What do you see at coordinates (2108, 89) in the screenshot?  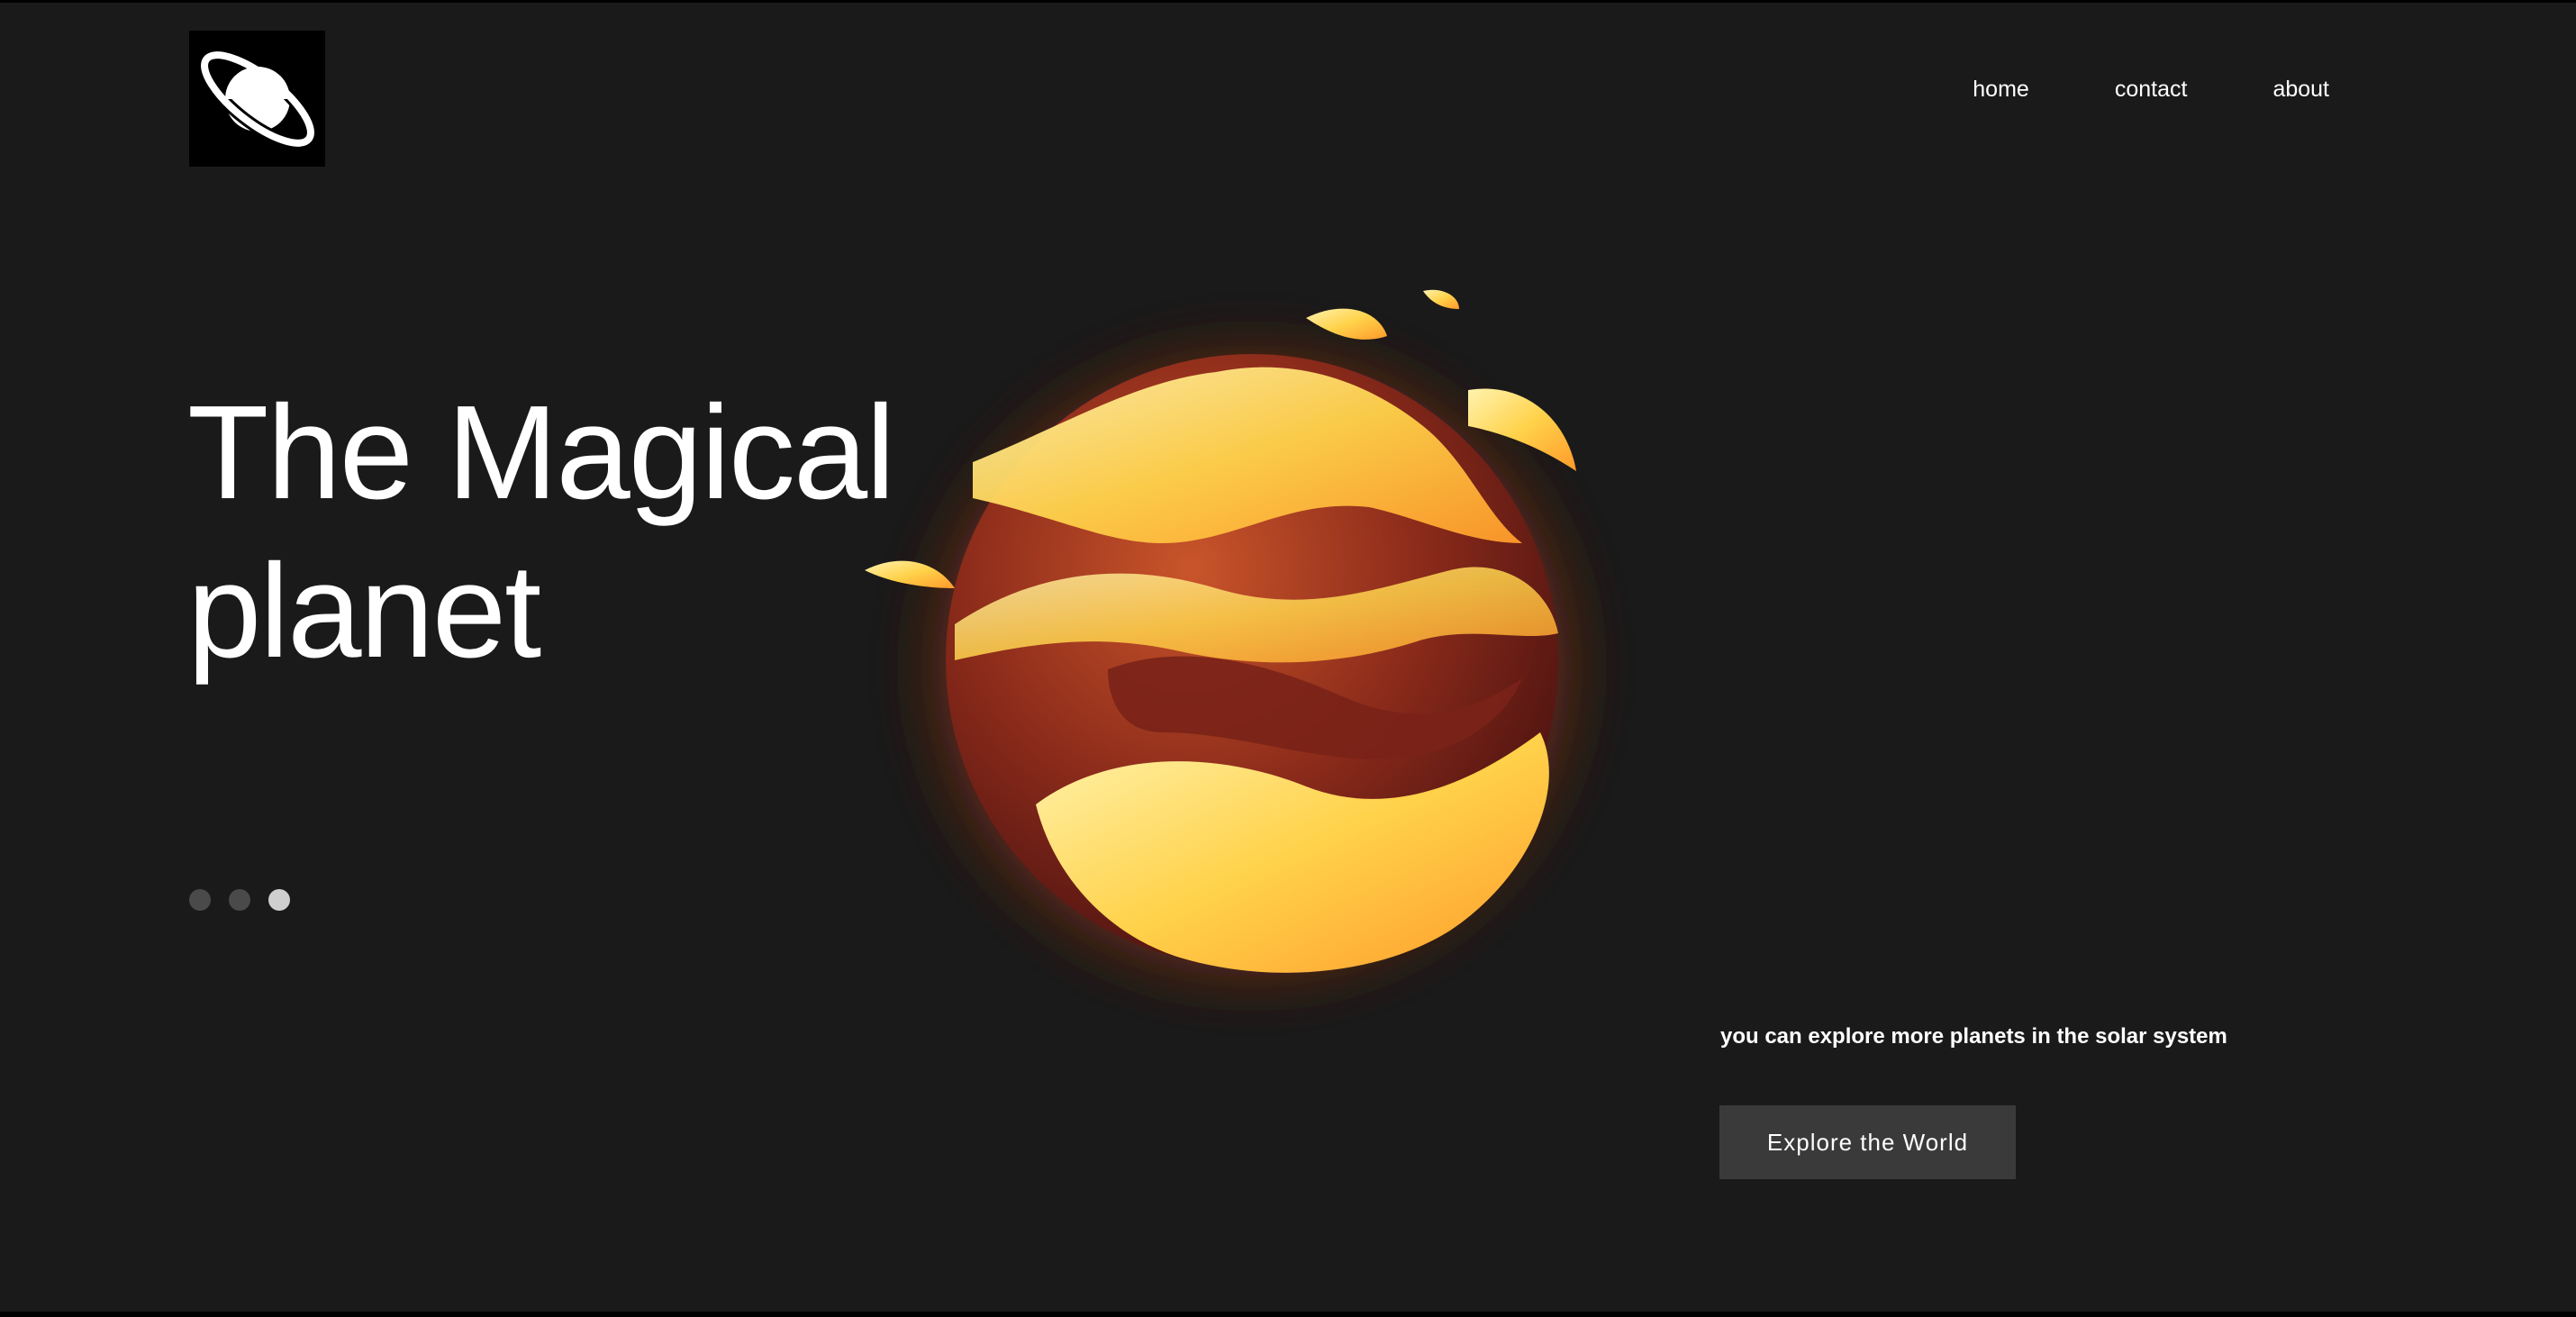 I see `main-nav: home contact about` at bounding box center [2108, 89].